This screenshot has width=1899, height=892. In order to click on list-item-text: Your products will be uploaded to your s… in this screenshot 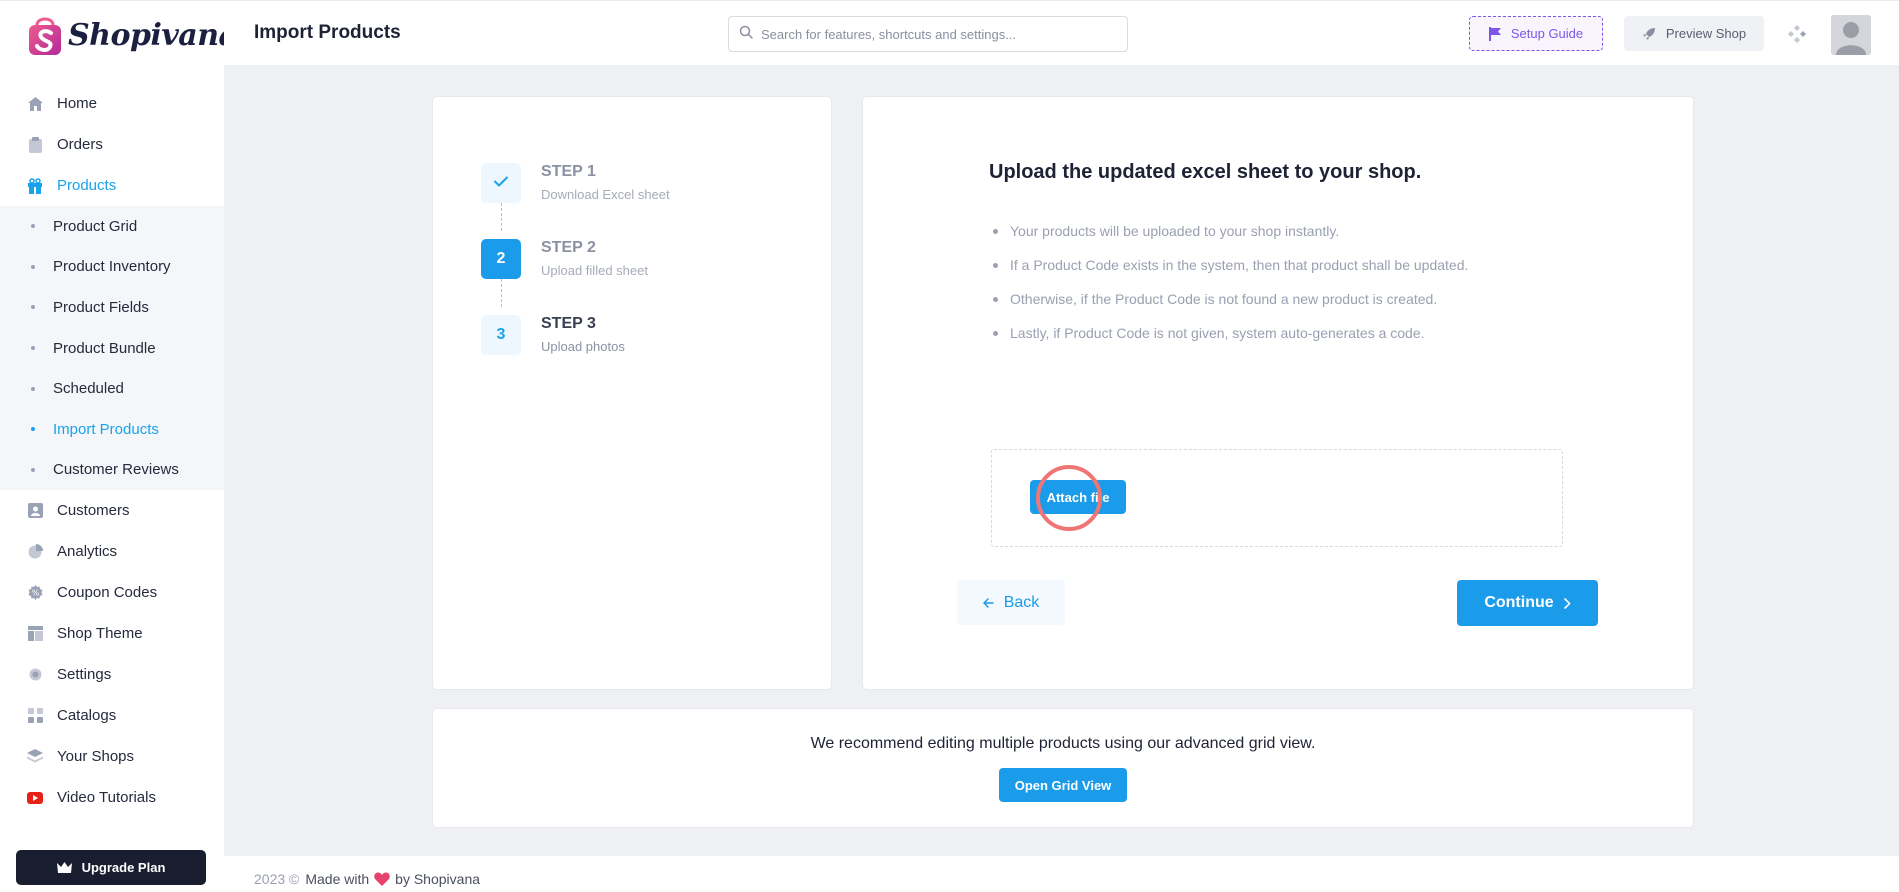, I will do `click(1175, 231)`.